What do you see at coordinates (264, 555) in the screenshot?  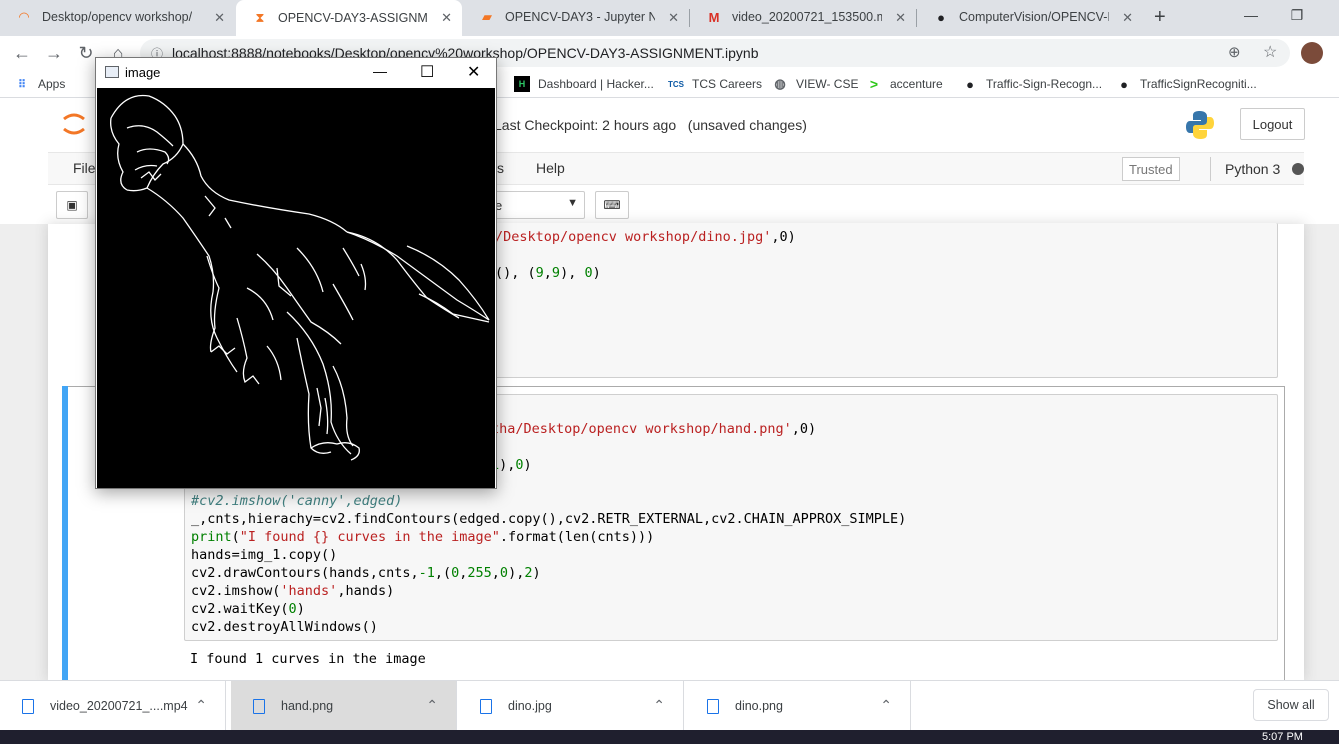 I see `cell-2-line-copy: hands=img_1.copy()` at bounding box center [264, 555].